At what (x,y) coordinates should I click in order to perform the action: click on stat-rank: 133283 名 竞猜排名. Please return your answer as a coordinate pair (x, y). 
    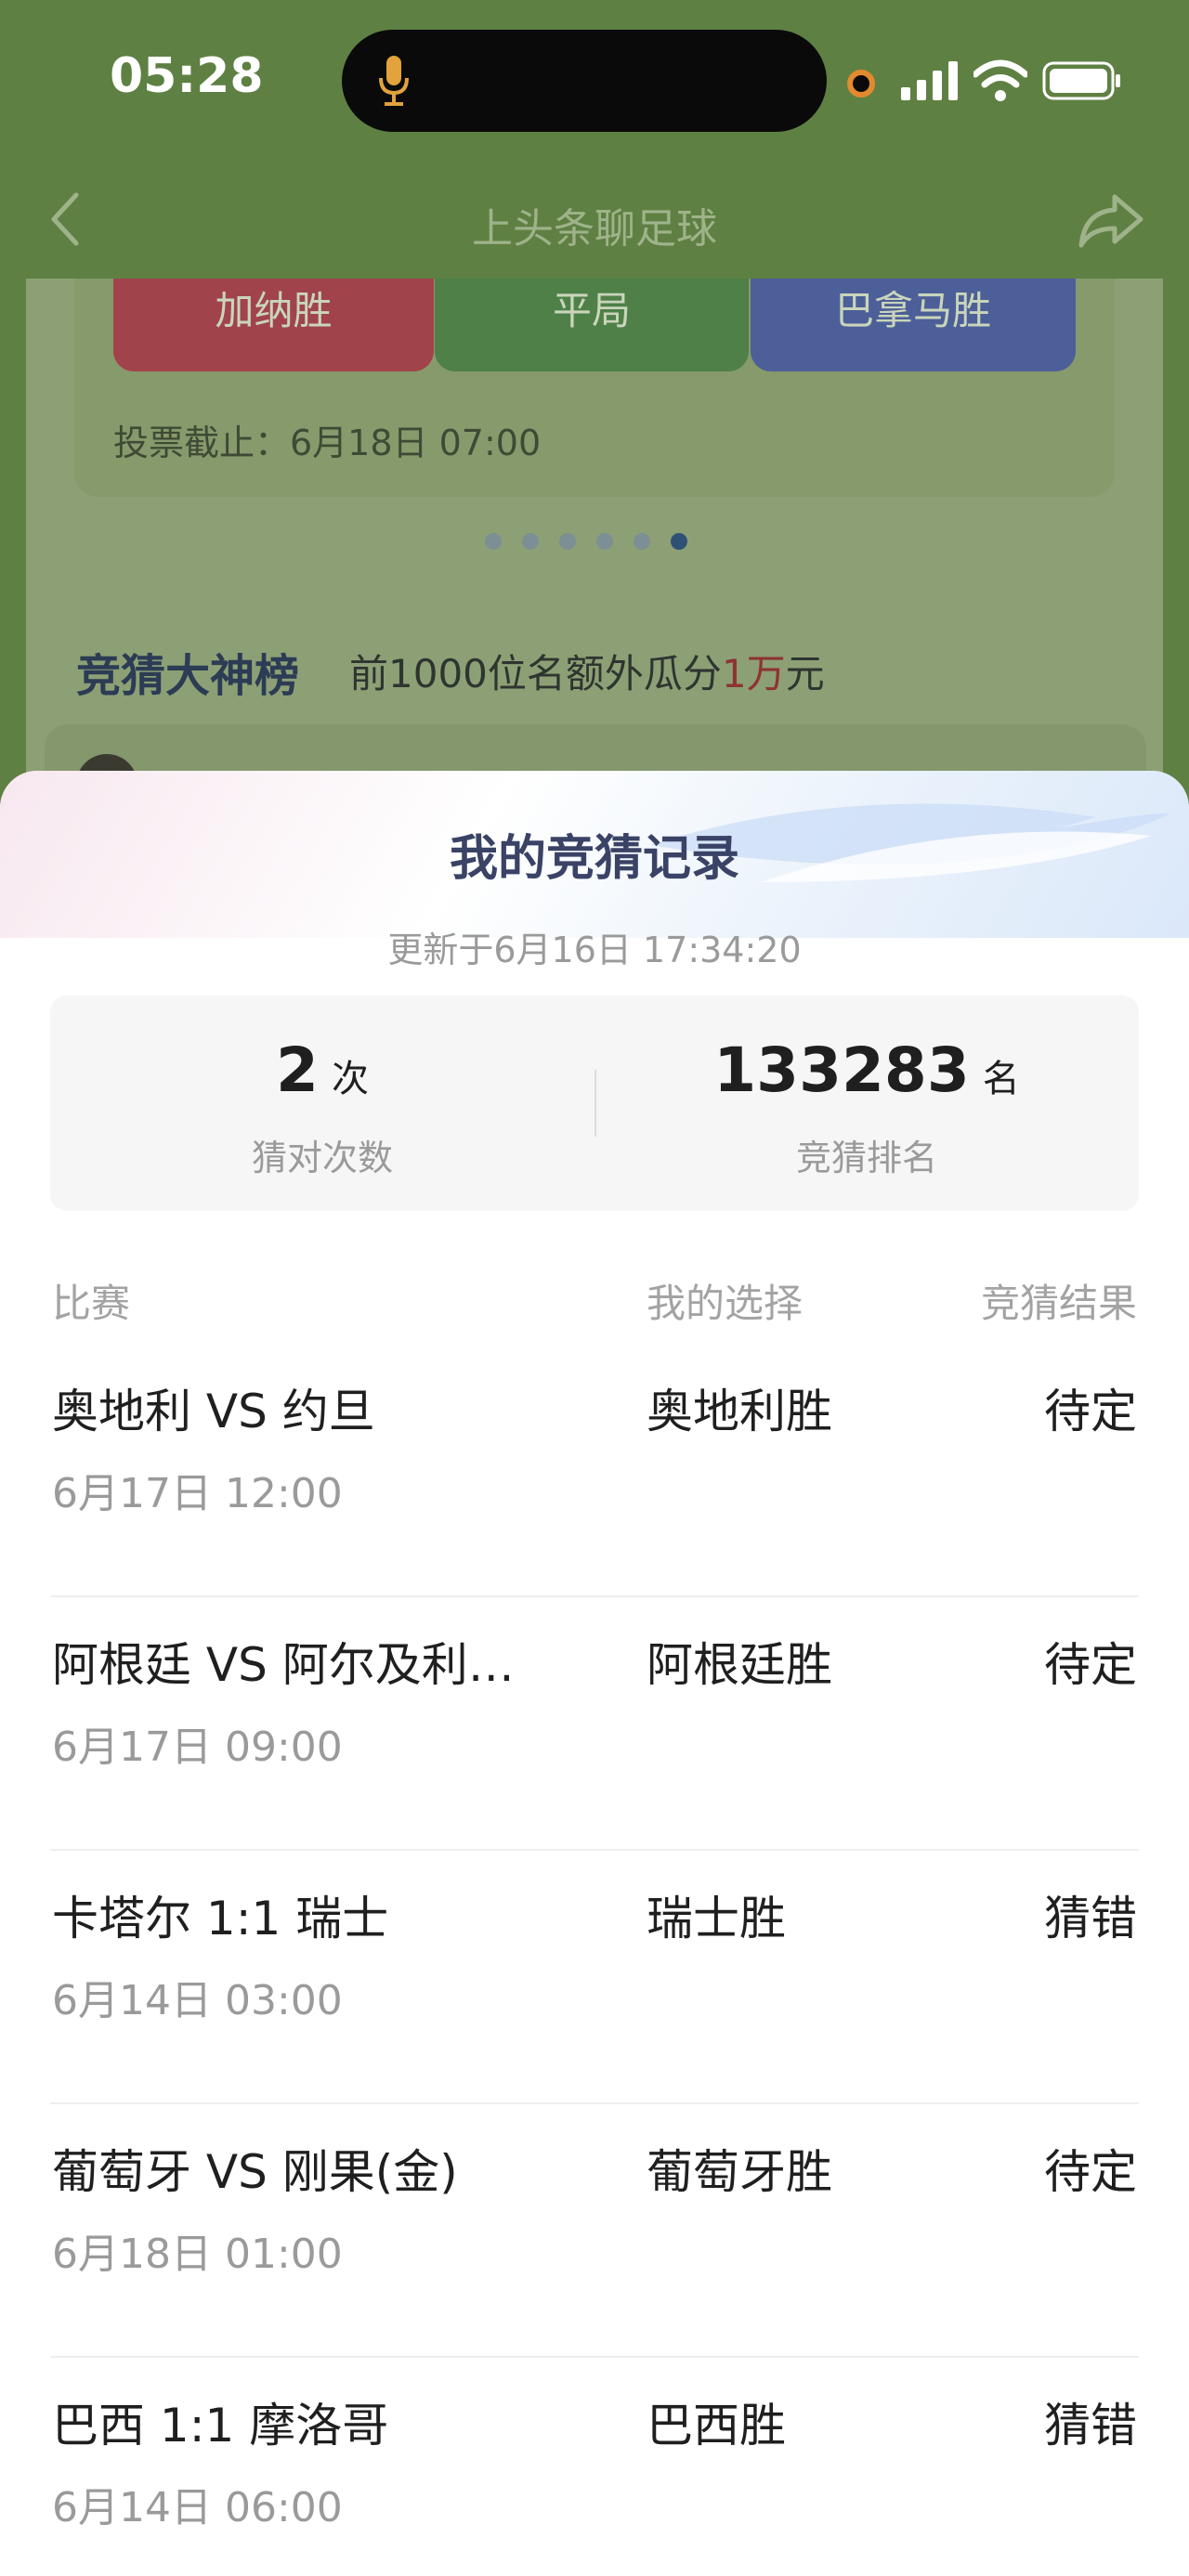
    Looking at the image, I should click on (867, 1103).